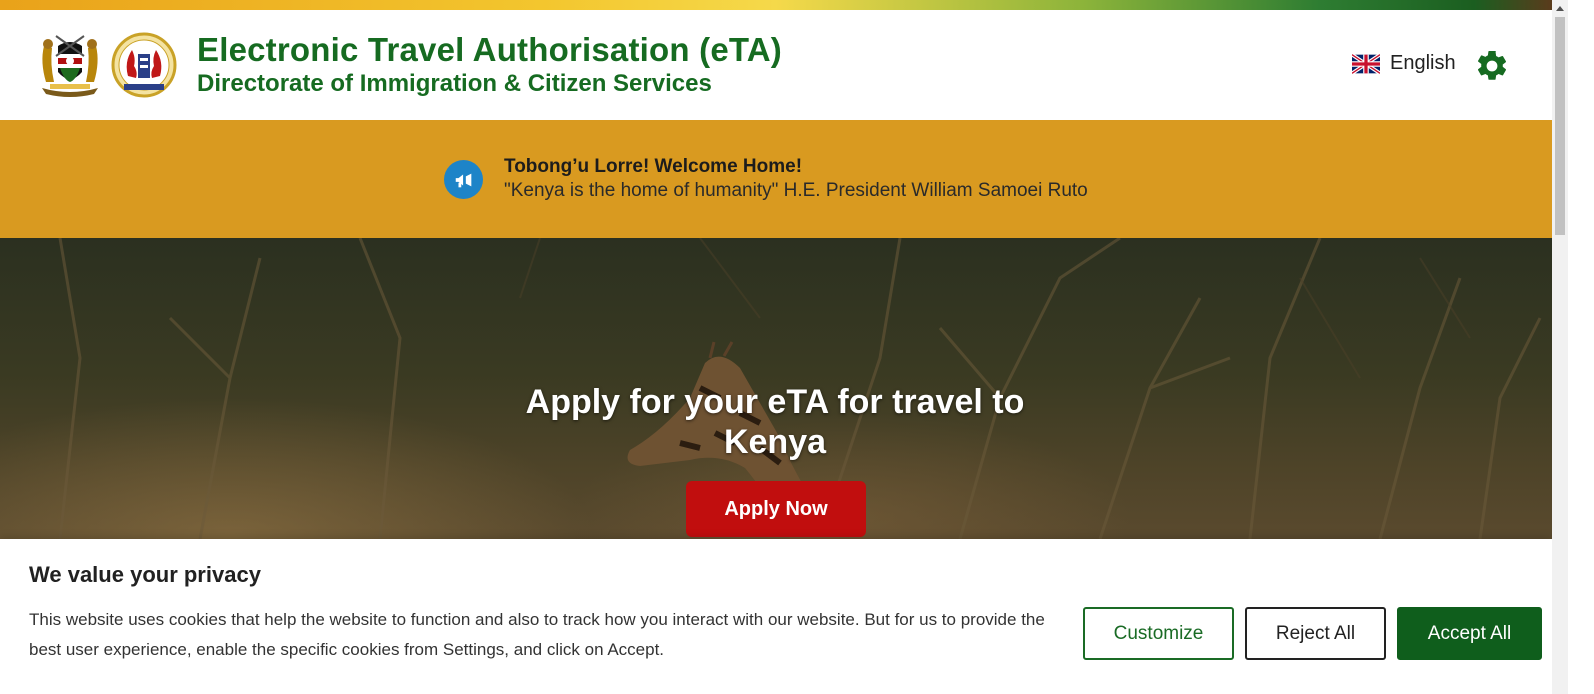 This screenshot has height=694, width=1594. I want to click on scroll-up-arrow-icon, so click(1560, 8).